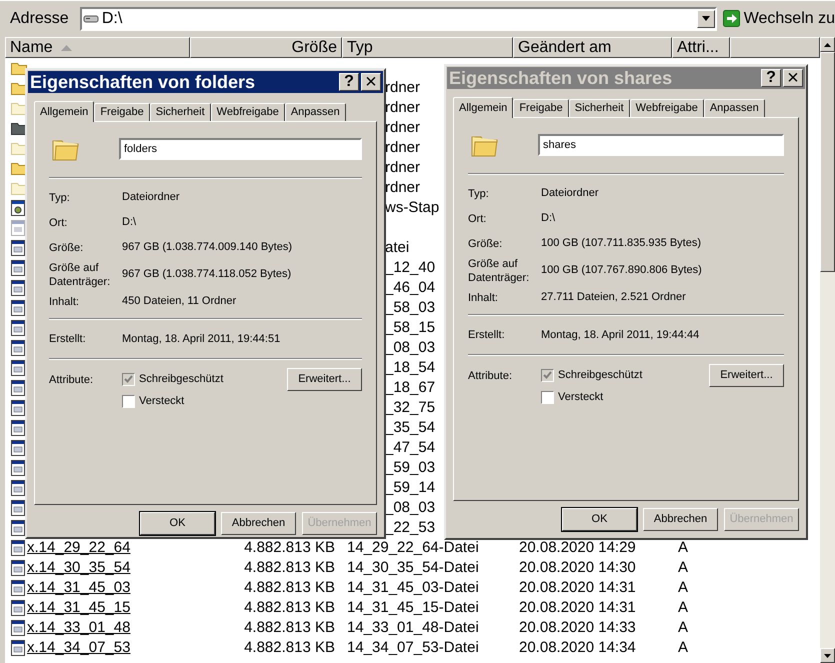 The width and height of the screenshot is (835, 663). What do you see at coordinates (410, 388) in the screenshot?
I see `type-cell-text: _18_67` at bounding box center [410, 388].